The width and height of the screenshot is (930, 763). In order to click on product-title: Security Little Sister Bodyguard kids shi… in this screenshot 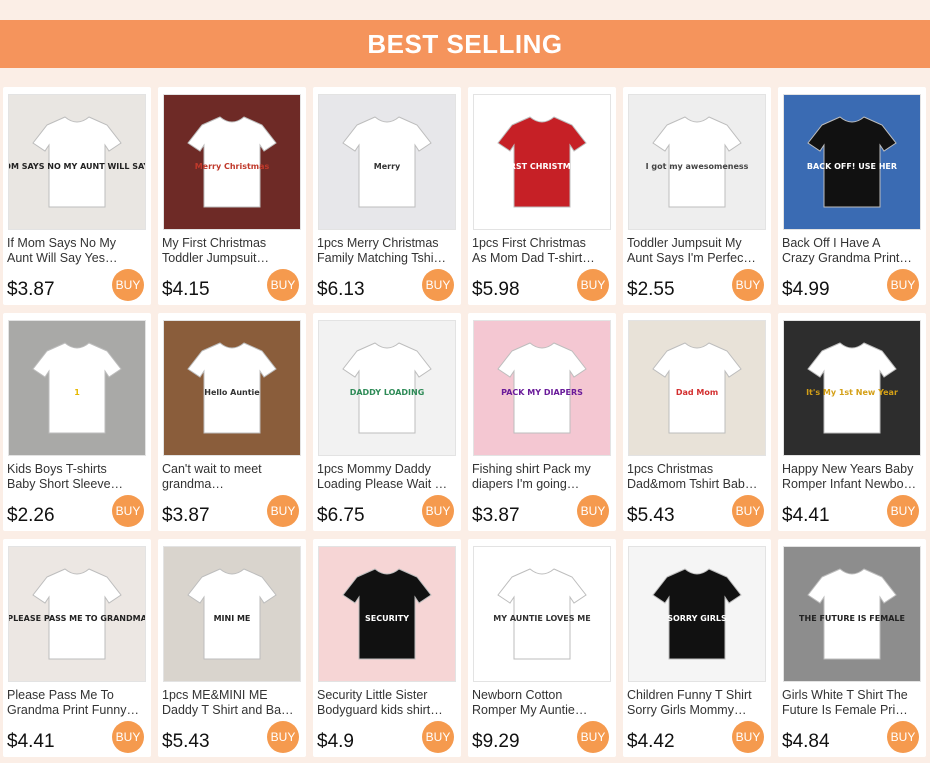, I will do `click(387, 703)`.